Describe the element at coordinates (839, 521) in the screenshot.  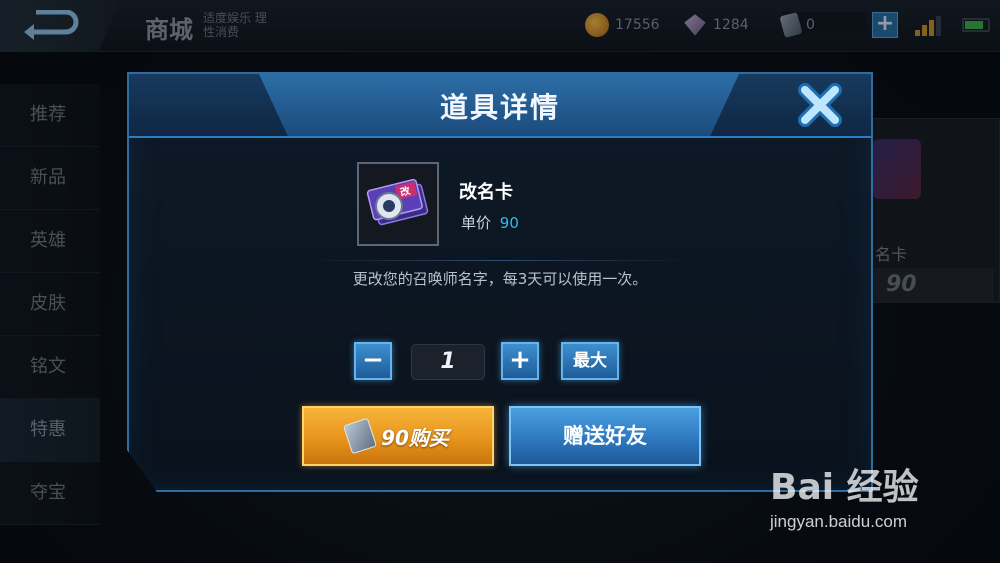
I see `watermark-url: jingyan.baidu.com` at that location.